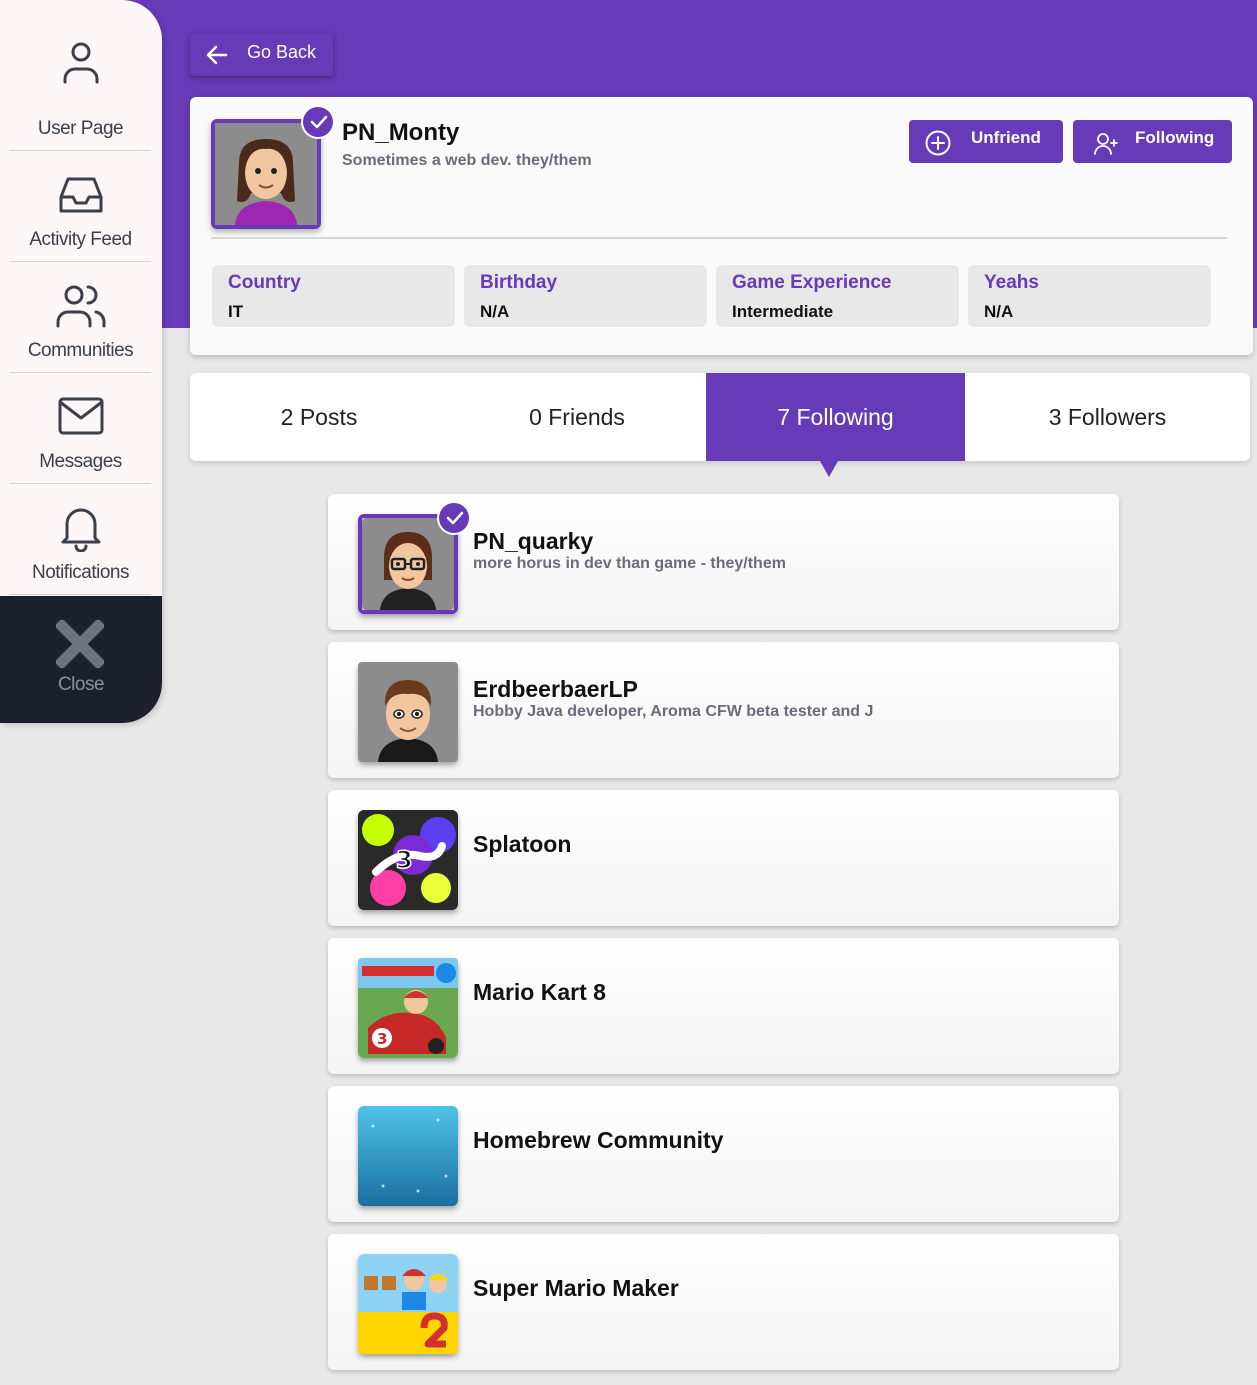  I want to click on splatoon-icon: 3, so click(408, 860).